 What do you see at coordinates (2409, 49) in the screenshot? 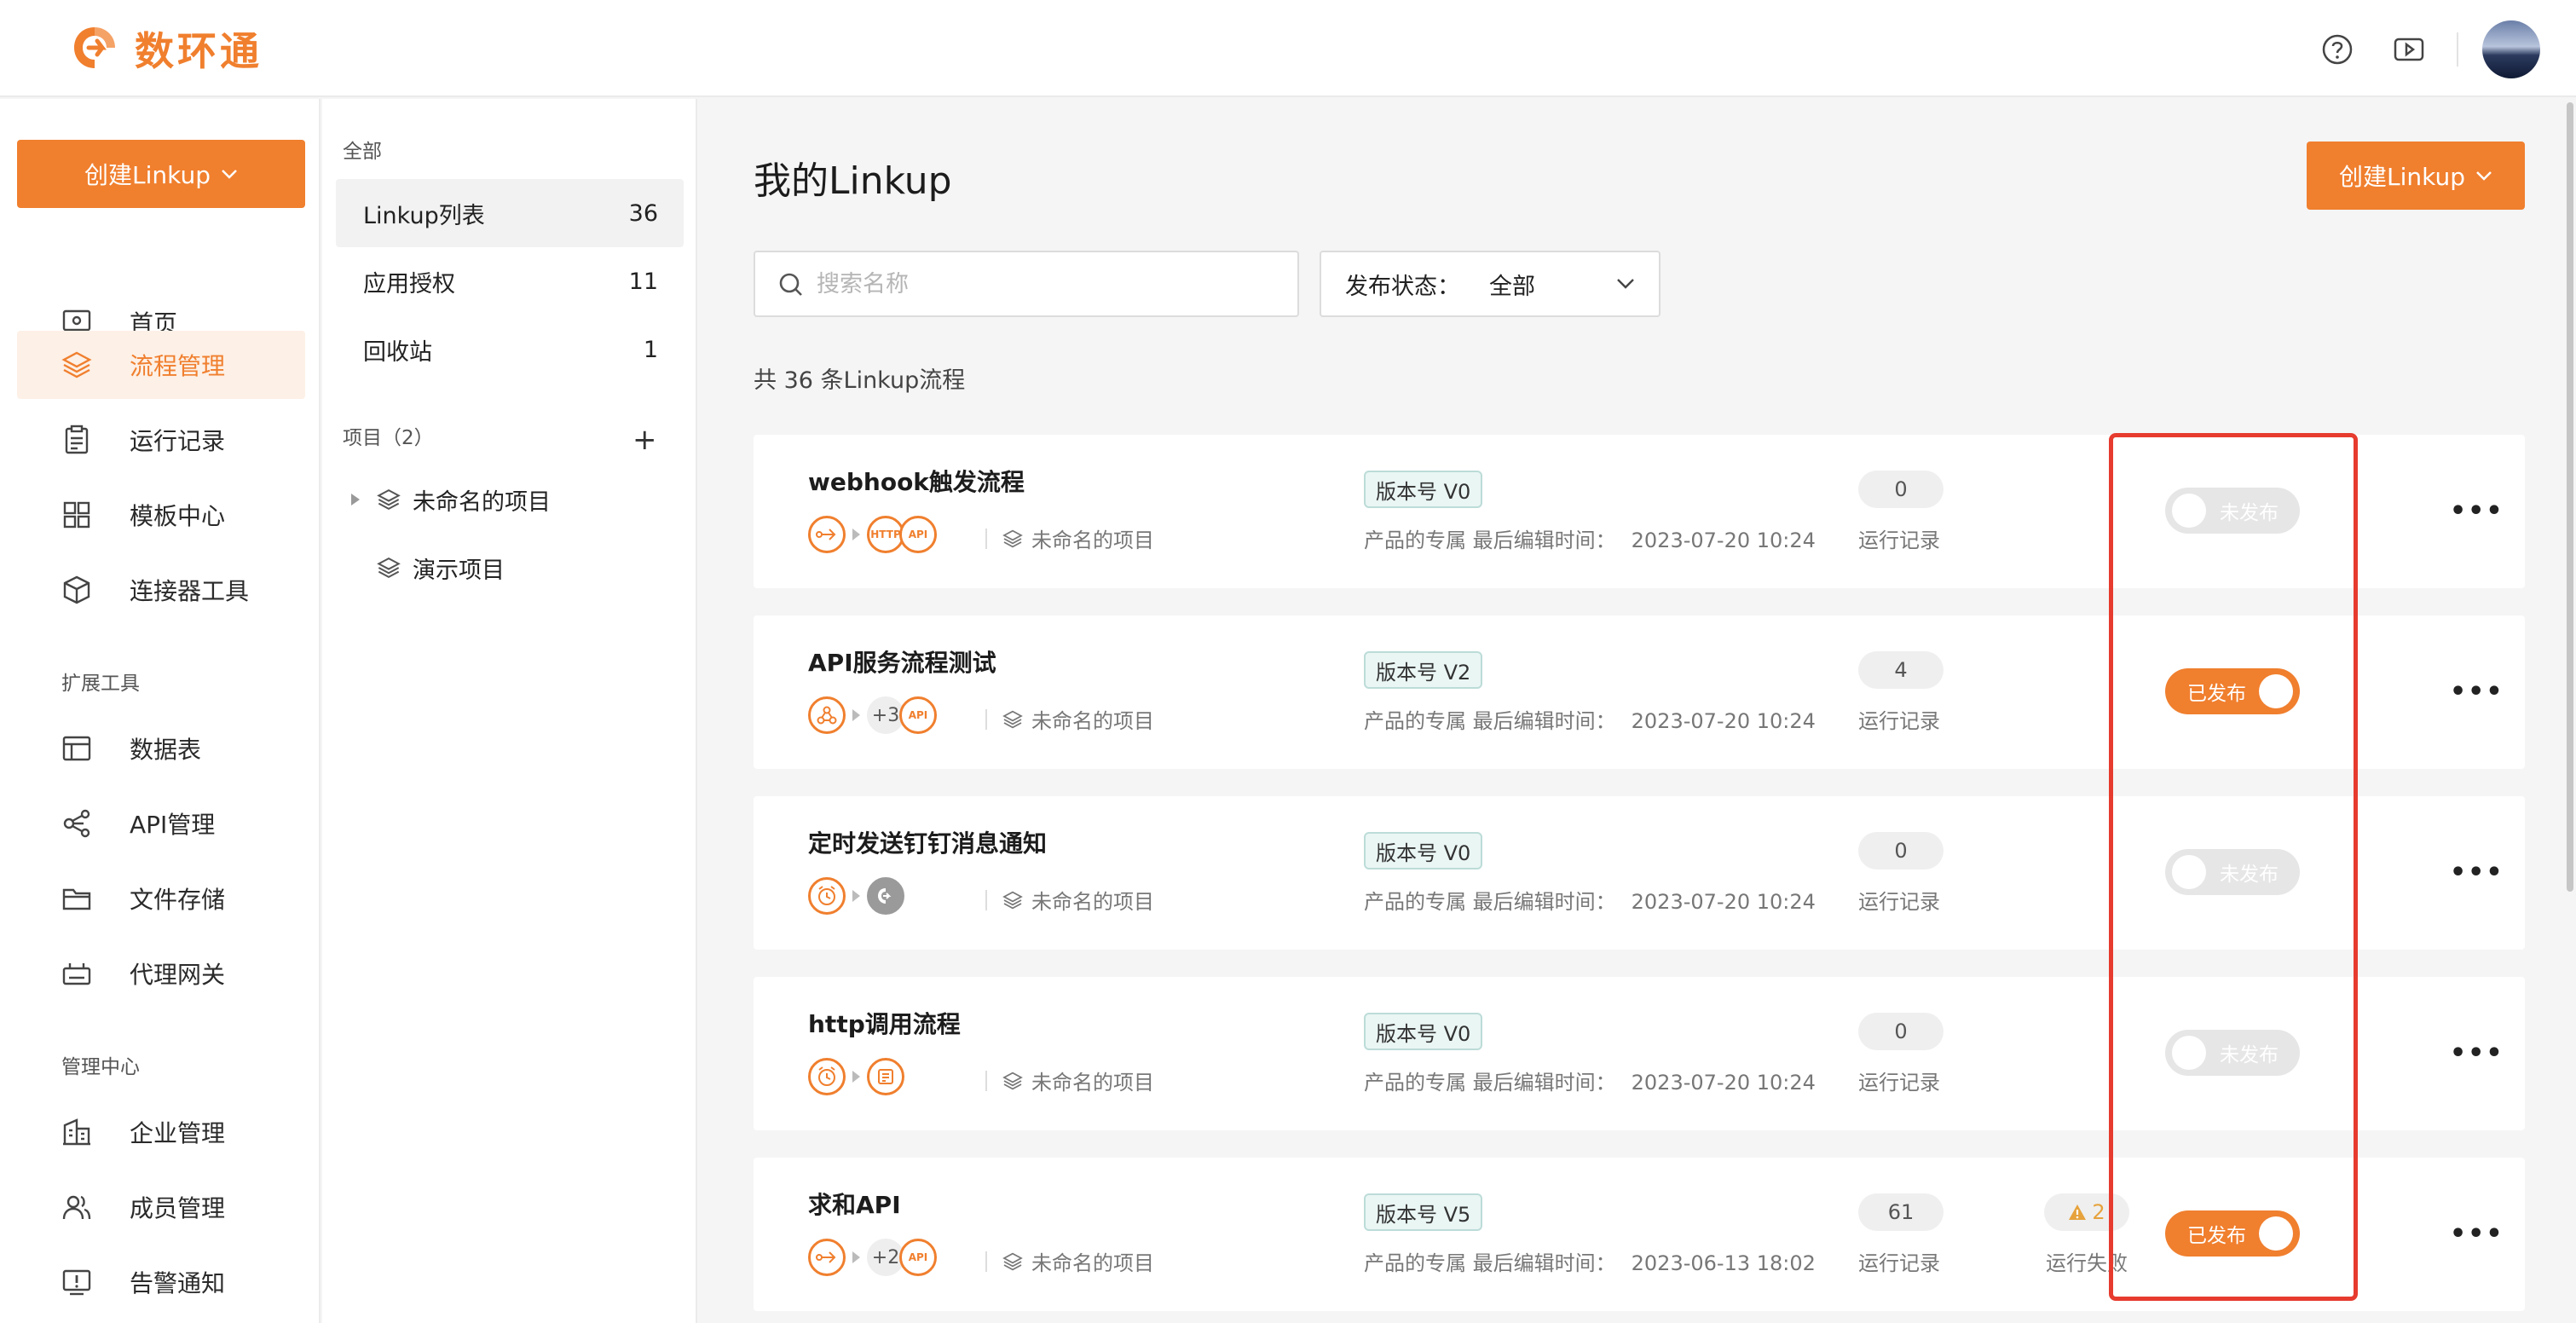
I see `video-icon` at bounding box center [2409, 49].